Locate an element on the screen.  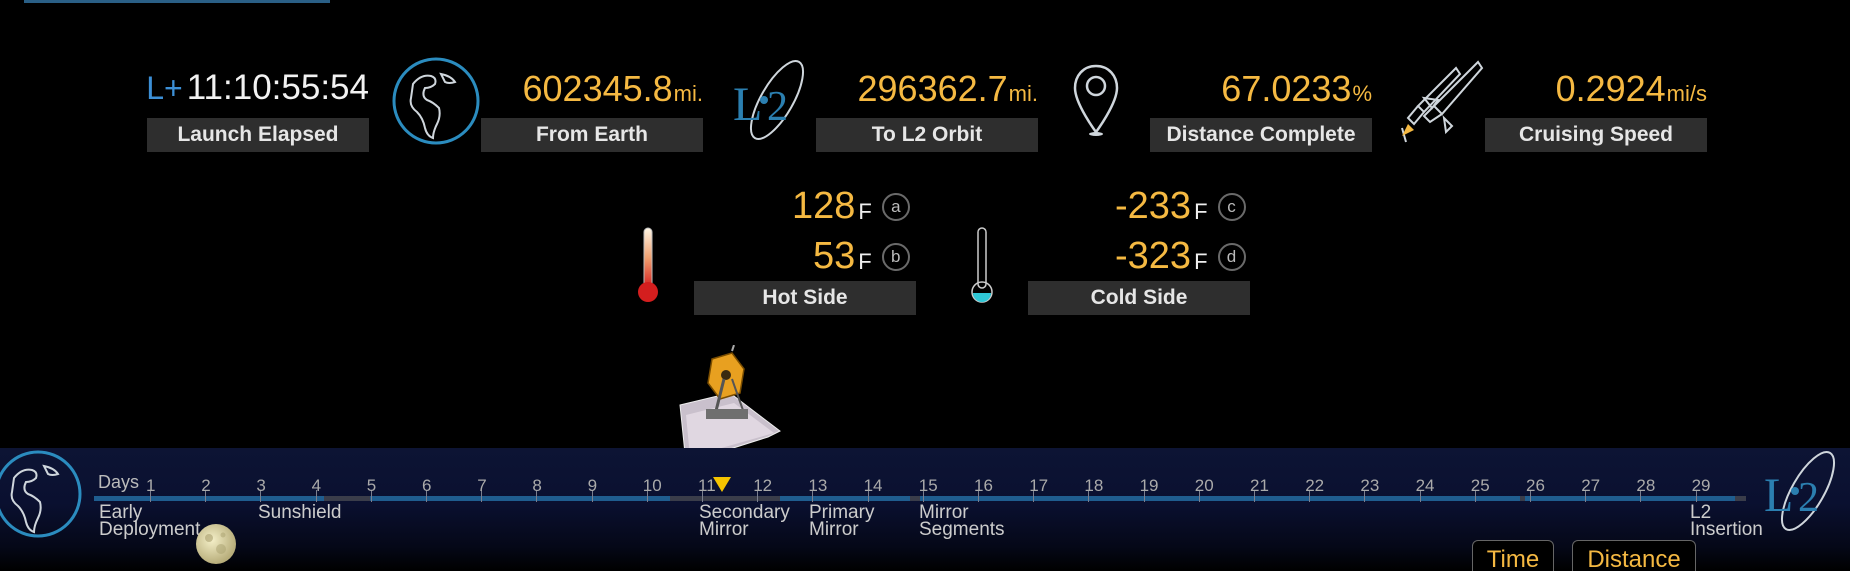
day-label: 5 is located at coordinates (371, 485).